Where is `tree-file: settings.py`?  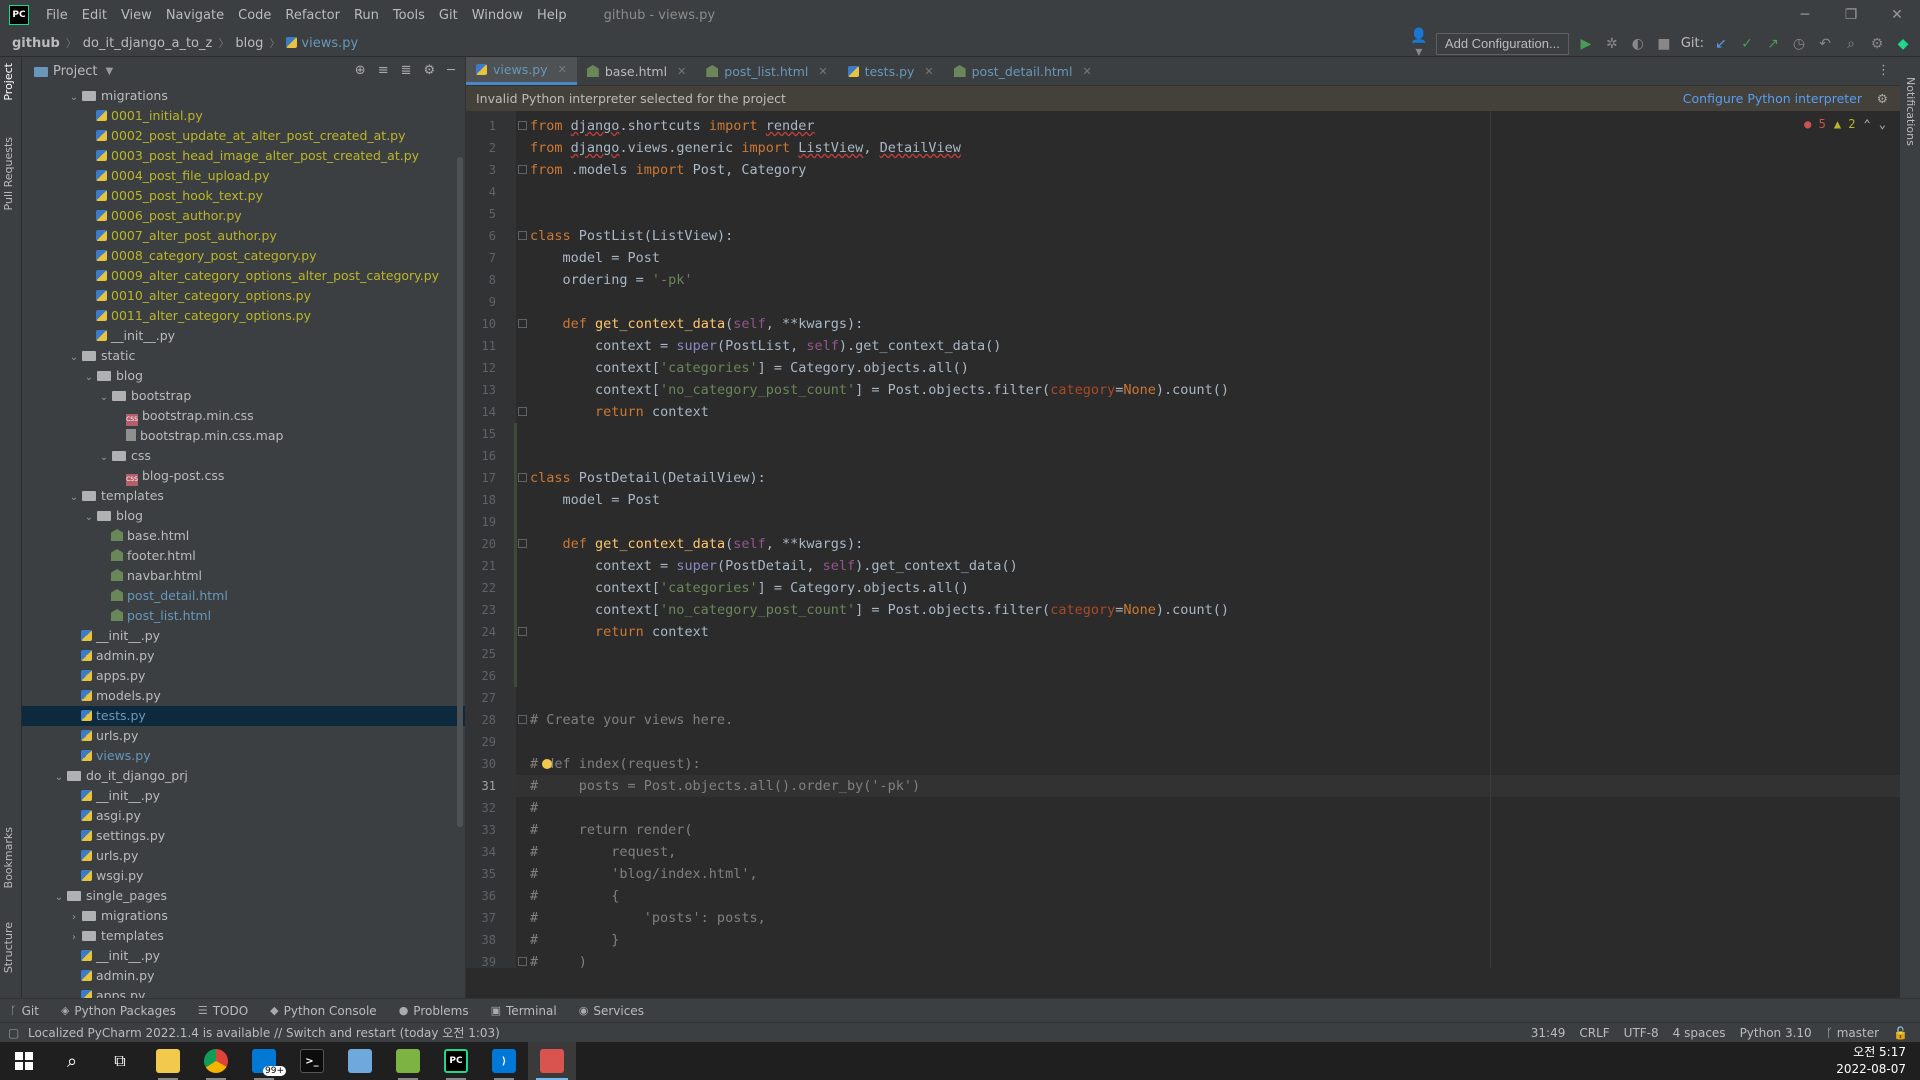
tree-file: settings.py is located at coordinates (243, 836).